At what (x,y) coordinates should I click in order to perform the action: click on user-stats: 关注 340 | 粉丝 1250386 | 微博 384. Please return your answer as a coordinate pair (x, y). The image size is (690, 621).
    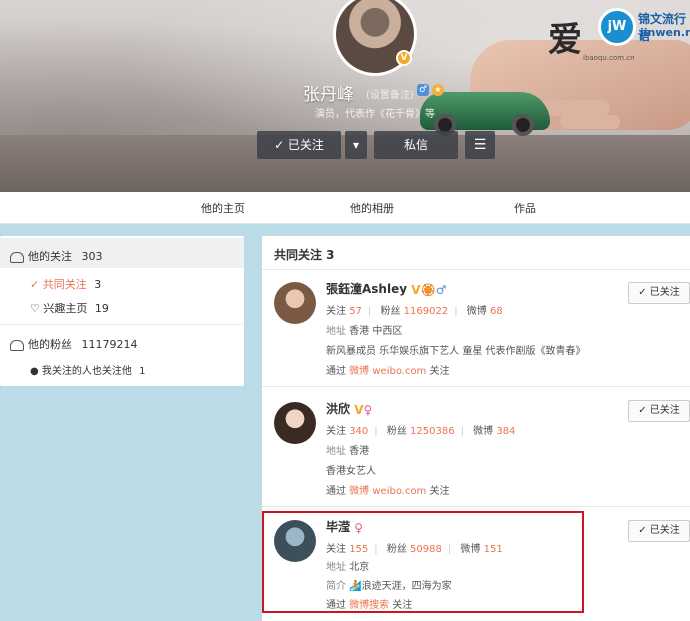
    Looking at the image, I should click on (421, 431).